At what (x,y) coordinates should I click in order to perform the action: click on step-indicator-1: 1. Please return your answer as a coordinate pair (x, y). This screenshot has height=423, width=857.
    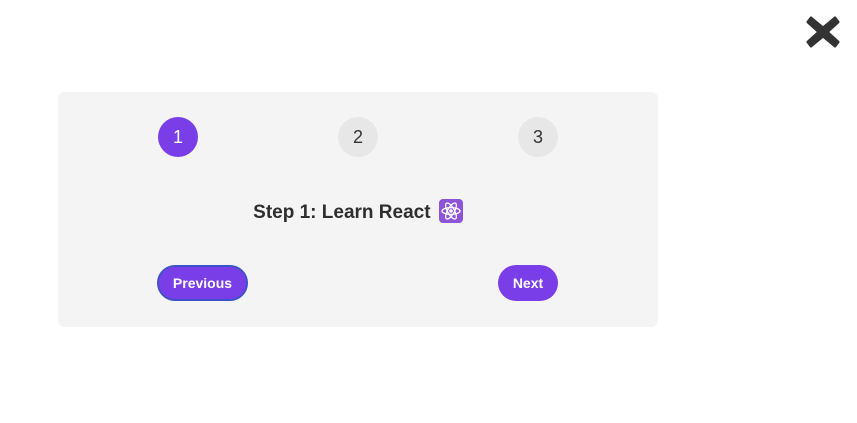
    Looking at the image, I should click on (178, 137).